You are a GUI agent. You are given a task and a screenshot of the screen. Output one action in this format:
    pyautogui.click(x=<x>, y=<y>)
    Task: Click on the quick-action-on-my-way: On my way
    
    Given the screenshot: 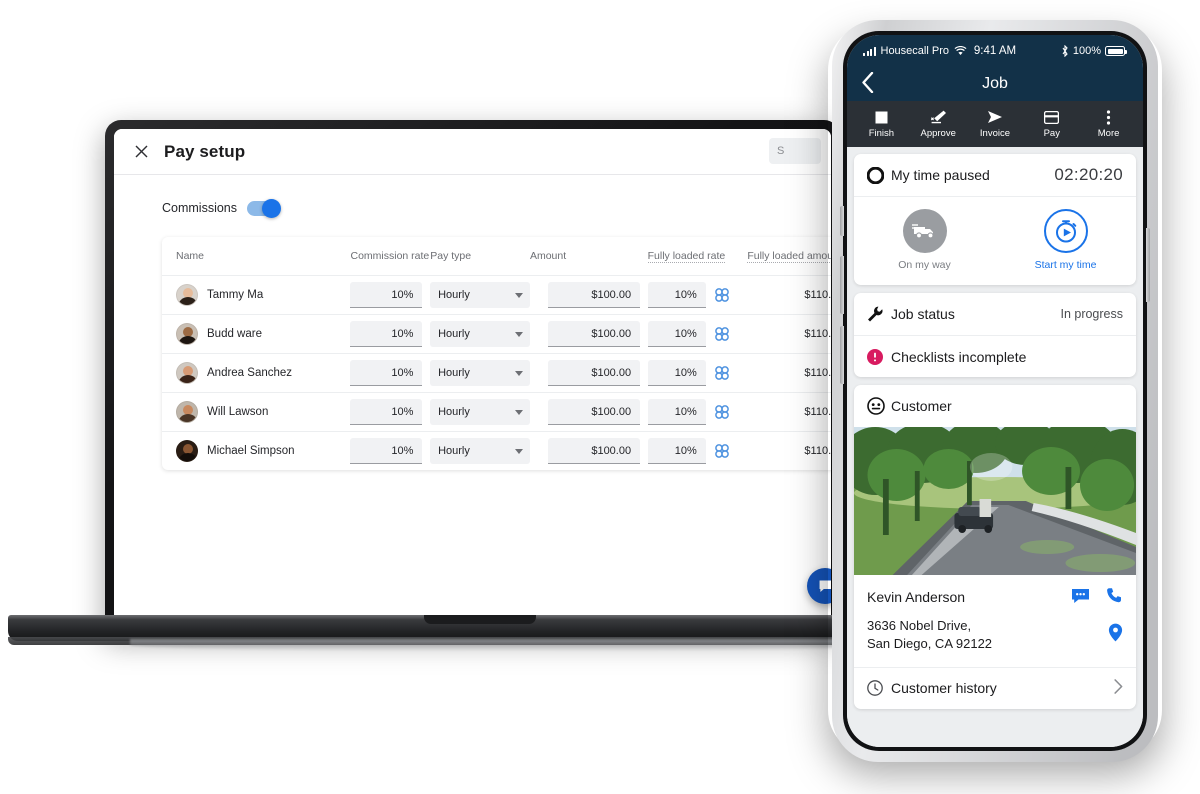 What is the action you would take?
    pyautogui.click(x=924, y=240)
    